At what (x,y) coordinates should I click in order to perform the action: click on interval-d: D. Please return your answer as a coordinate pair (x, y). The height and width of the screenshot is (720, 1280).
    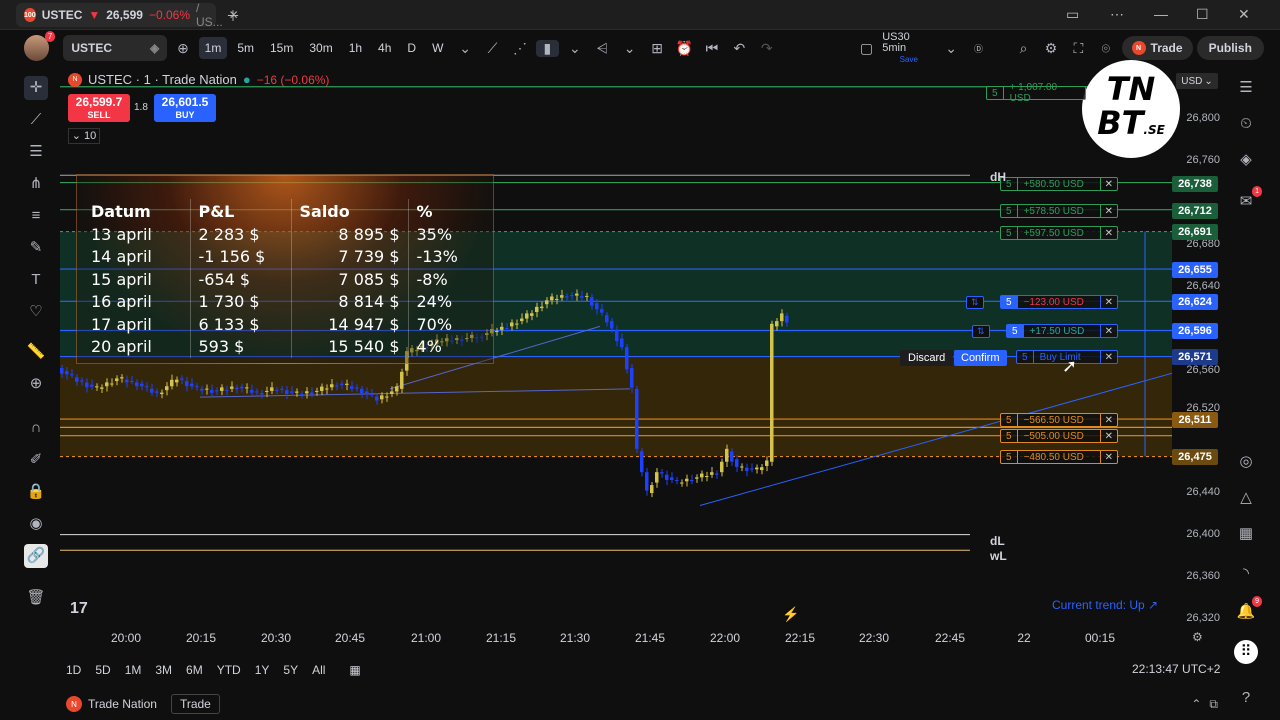
    Looking at the image, I should click on (411, 48).